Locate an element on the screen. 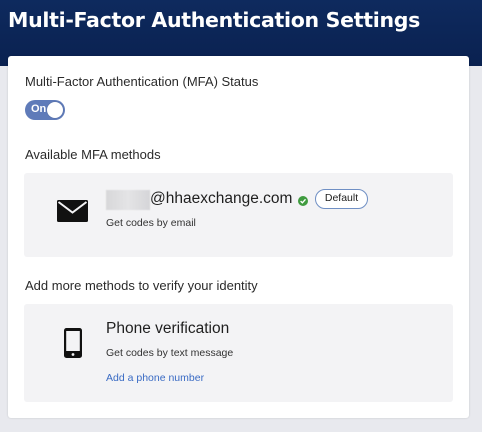 This screenshot has height=432, width=482. envelope-icon is located at coordinates (72, 211).